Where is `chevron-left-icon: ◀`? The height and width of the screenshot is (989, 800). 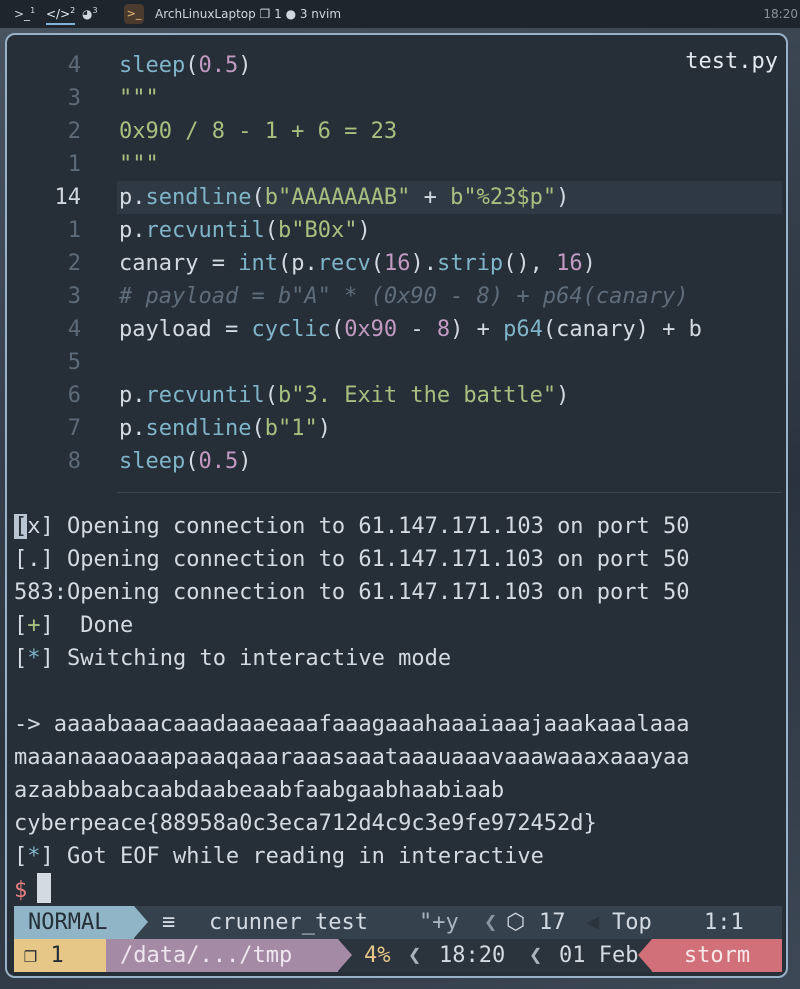 chevron-left-icon: ◀ is located at coordinates (593, 922).